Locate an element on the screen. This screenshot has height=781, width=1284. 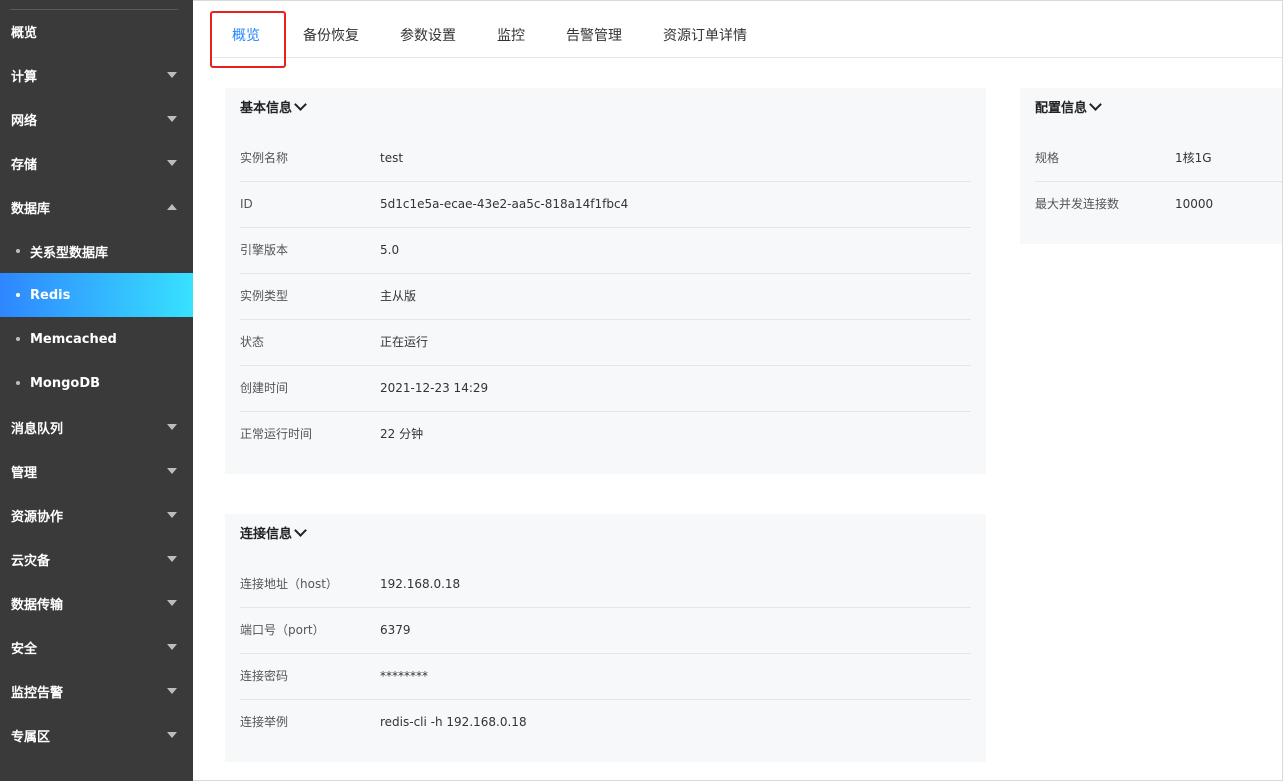
info-key: 创建时间 is located at coordinates (264, 388).